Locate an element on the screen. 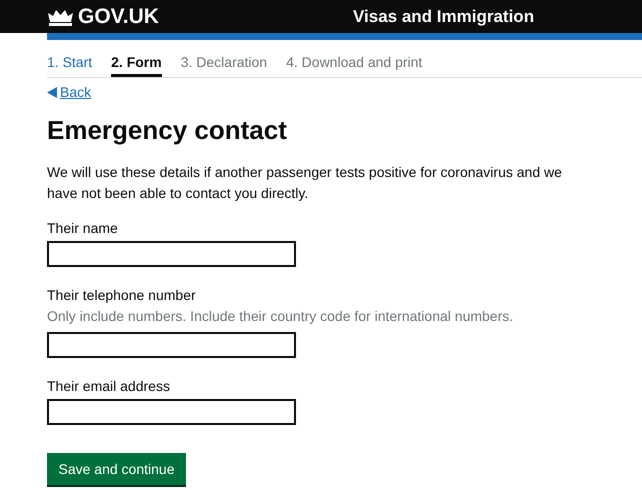  intro-text: We will use these details if another passenger tests positive for coronavirus and we have not been able to contact you directly. is located at coordinates (305, 182).